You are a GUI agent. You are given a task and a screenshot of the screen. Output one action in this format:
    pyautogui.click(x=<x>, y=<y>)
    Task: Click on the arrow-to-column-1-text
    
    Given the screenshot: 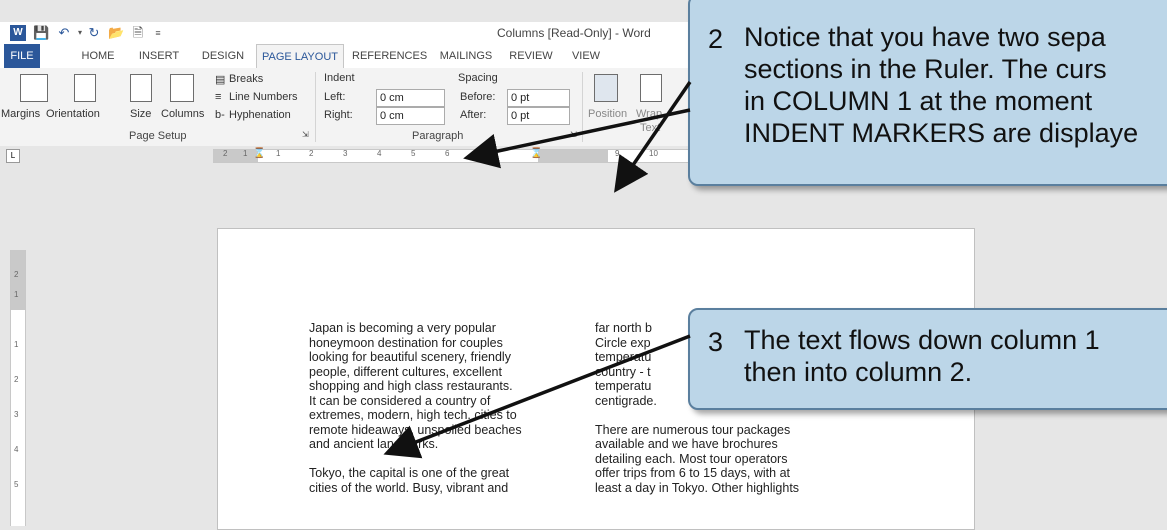 What is the action you would take?
    pyautogui.click(x=537, y=396)
    